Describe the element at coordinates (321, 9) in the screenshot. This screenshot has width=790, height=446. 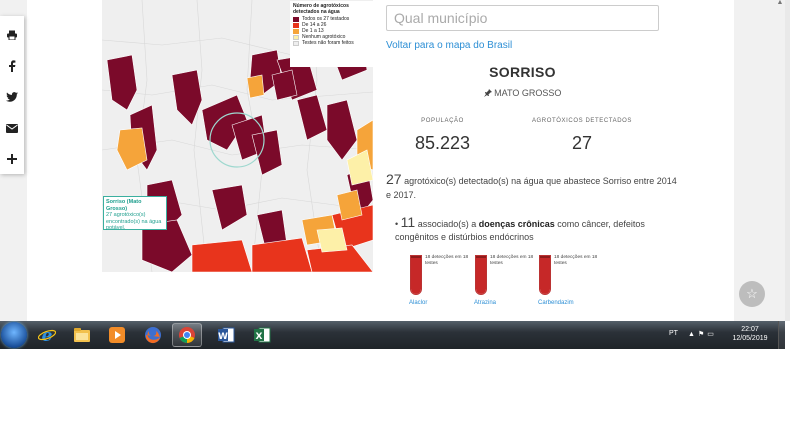
I see `legend-title: Número de agrotóxicos detectados na água` at that location.